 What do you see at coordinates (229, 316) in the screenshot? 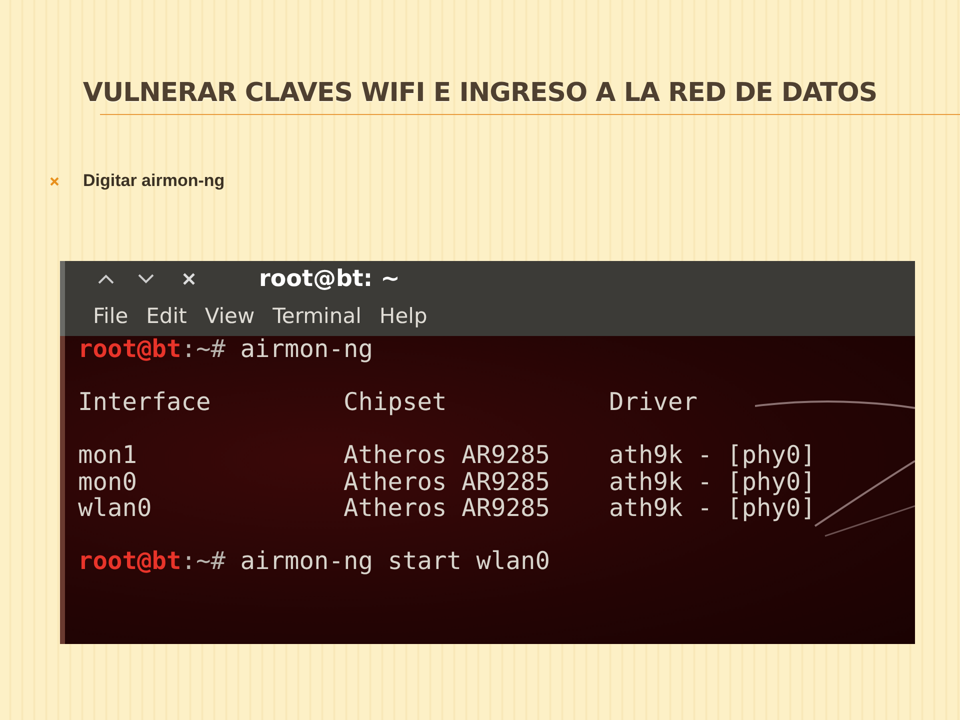
I see `menu-item: View` at bounding box center [229, 316].